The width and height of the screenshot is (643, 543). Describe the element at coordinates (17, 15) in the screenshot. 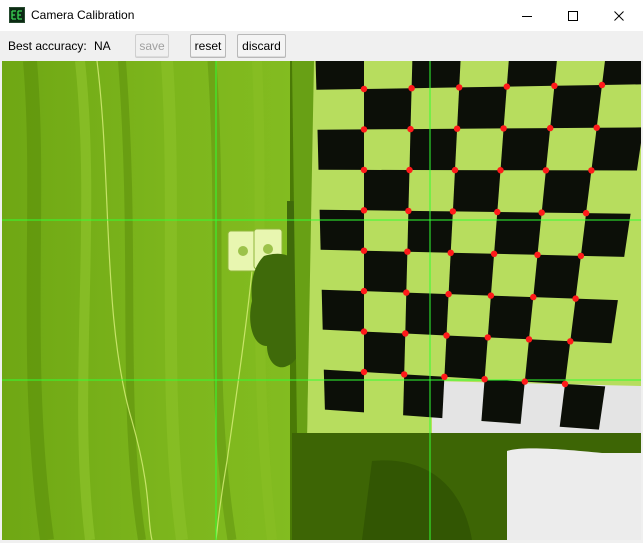

I see `app-logo-icon` at that location.